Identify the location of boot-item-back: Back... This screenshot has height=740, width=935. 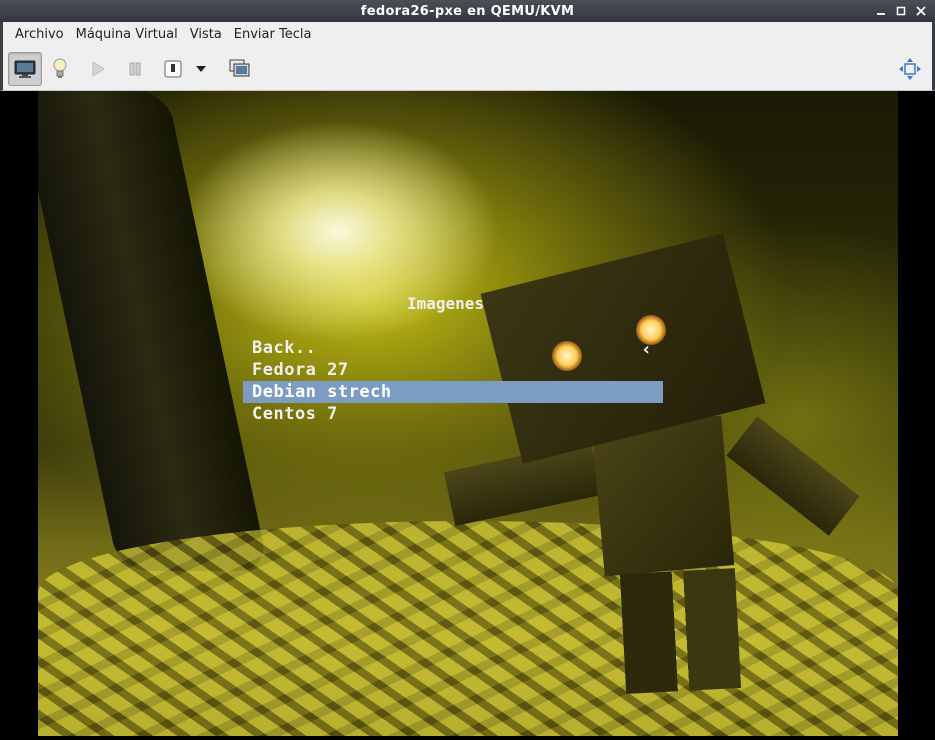
(453, 348).